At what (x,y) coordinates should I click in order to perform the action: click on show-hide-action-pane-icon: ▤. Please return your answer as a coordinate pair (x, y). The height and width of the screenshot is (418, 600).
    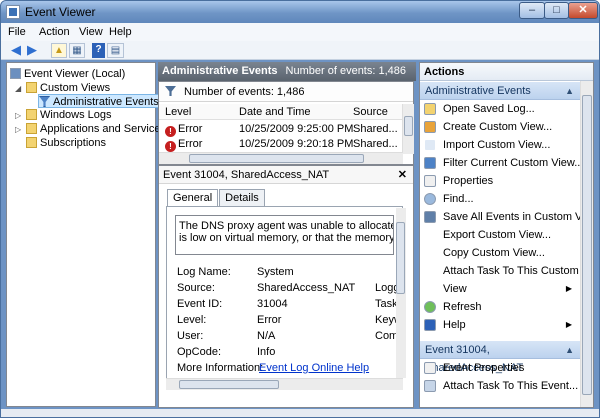
    Looking at the image, I should click on (115, 50).